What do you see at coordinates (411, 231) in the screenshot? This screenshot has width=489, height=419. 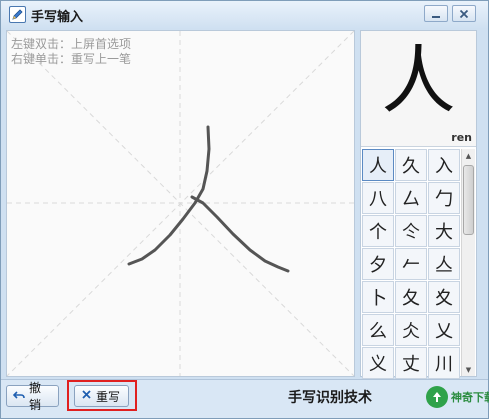 I see `candidate-cell: 仒` at bounding box center [411, 231].